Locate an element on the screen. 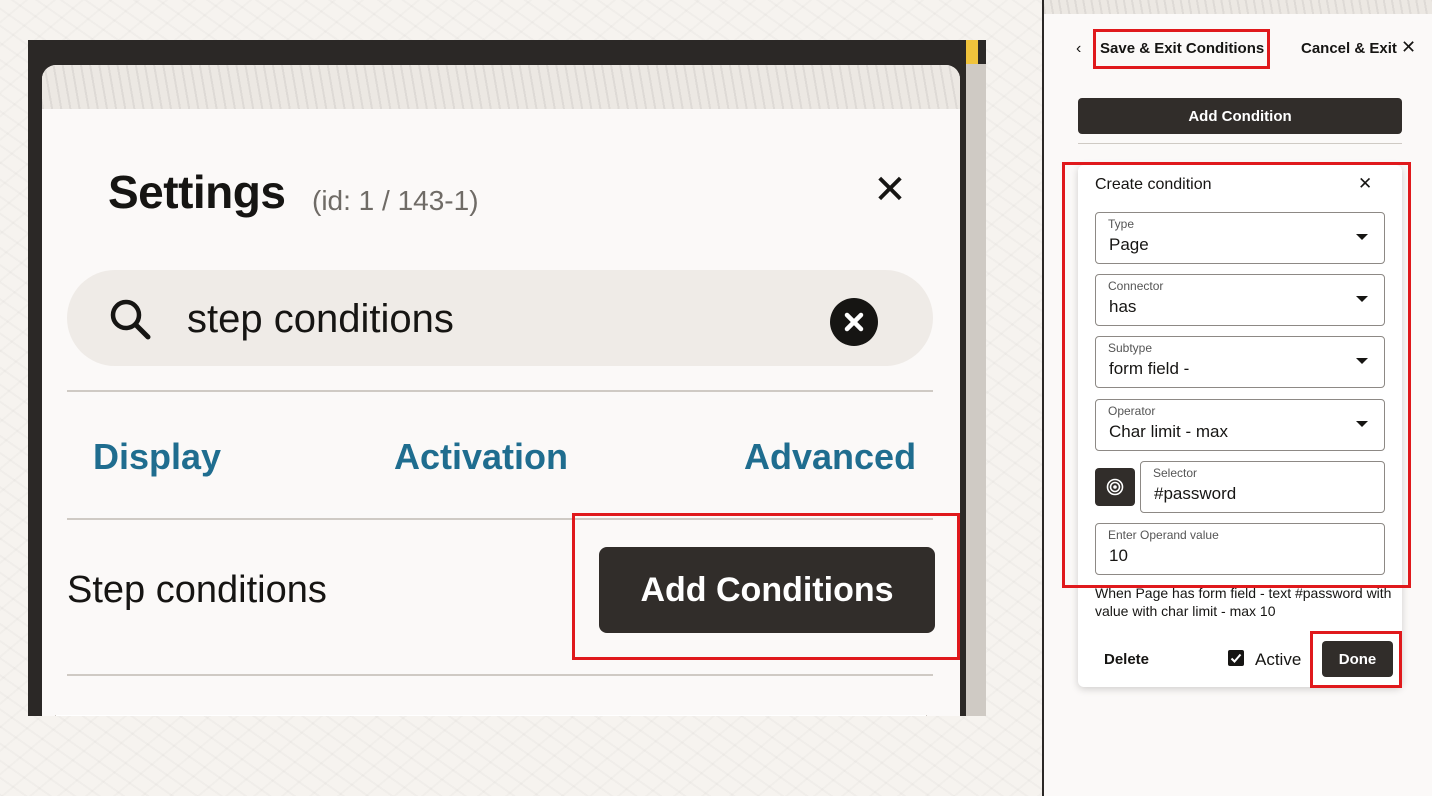  tab-activation: Activation is located at coordinates (481, 457).